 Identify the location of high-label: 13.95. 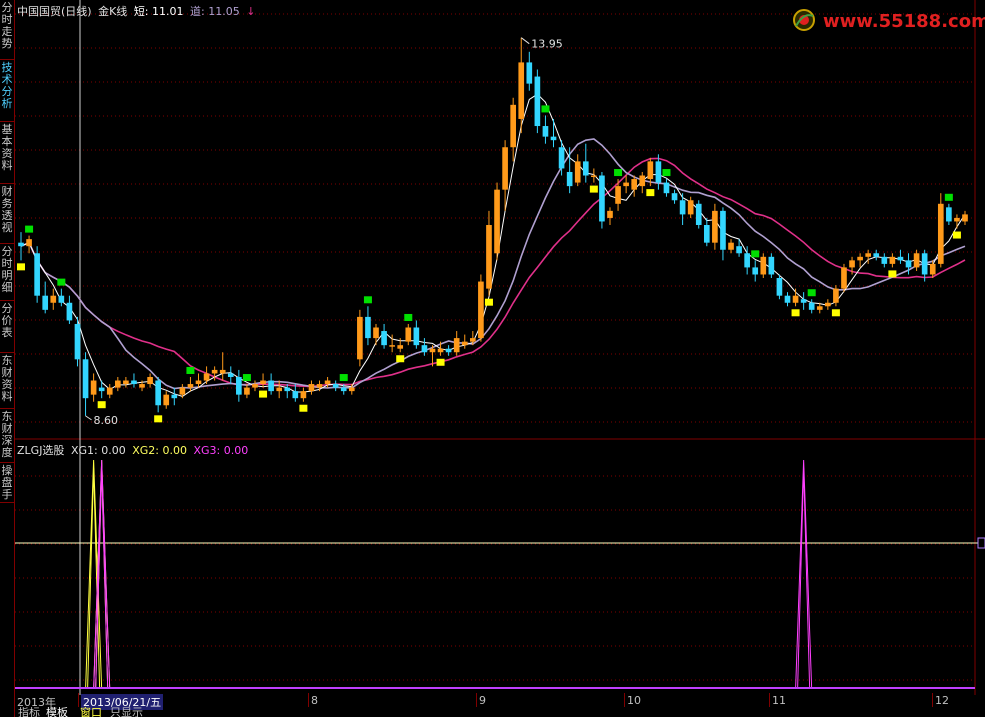
(547, 44).